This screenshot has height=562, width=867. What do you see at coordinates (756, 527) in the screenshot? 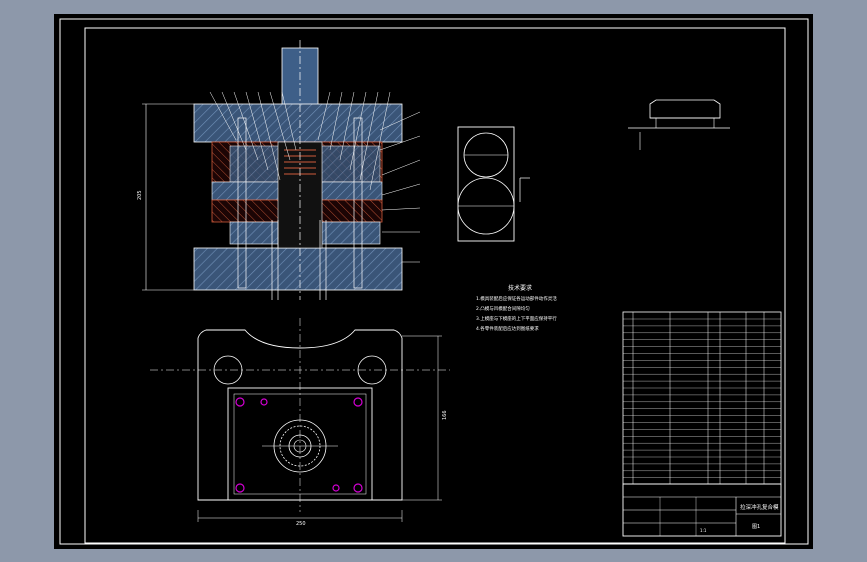
I see `title-block-sheet: 图1` at bounding box center [756, 527].